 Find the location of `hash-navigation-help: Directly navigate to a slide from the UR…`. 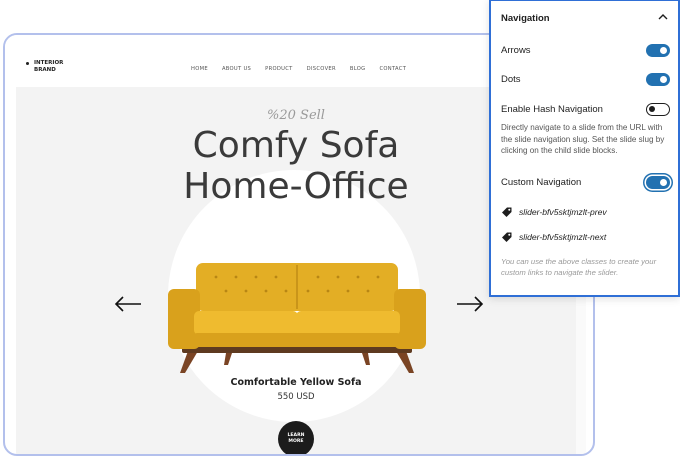

hash-navigation-help: Directly navigate to a slide from the UR… is located at coordinates (583, 139).